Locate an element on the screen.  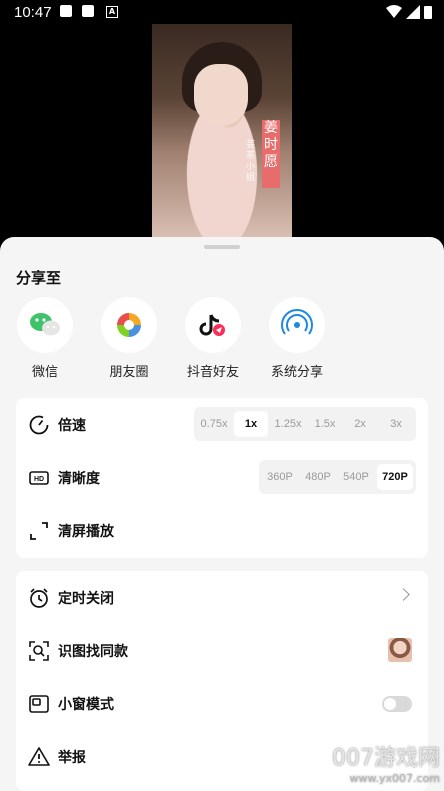
speed-option: 1.5x is located at coordinates (325, 424).